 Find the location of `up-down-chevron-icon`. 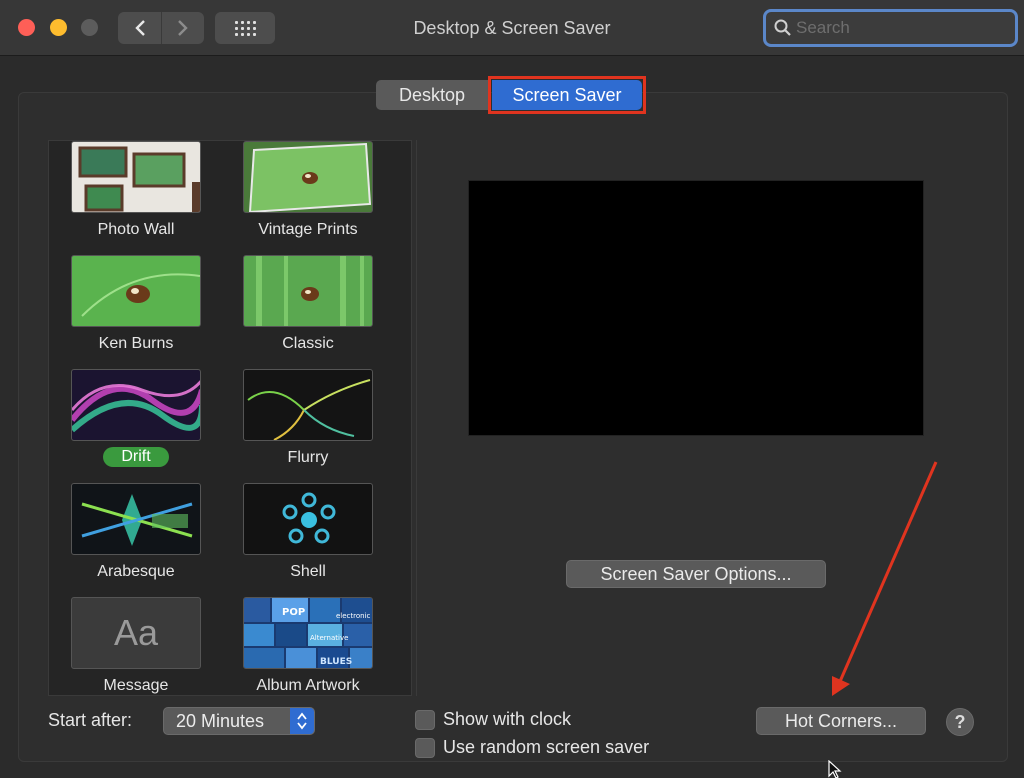

up-down-chevron-icon is located at coordinates (302, 721).